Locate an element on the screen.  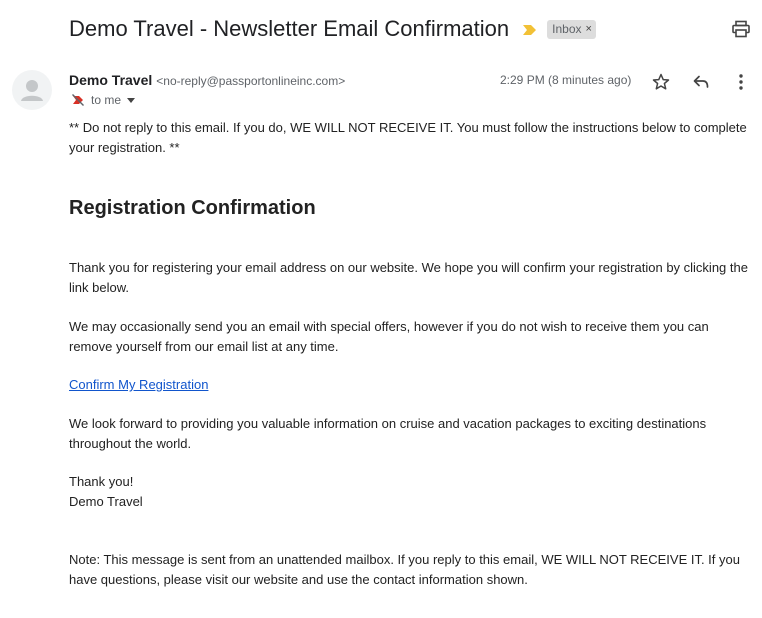
signature-text: Demo Travel is located at coordinates (106, 501).